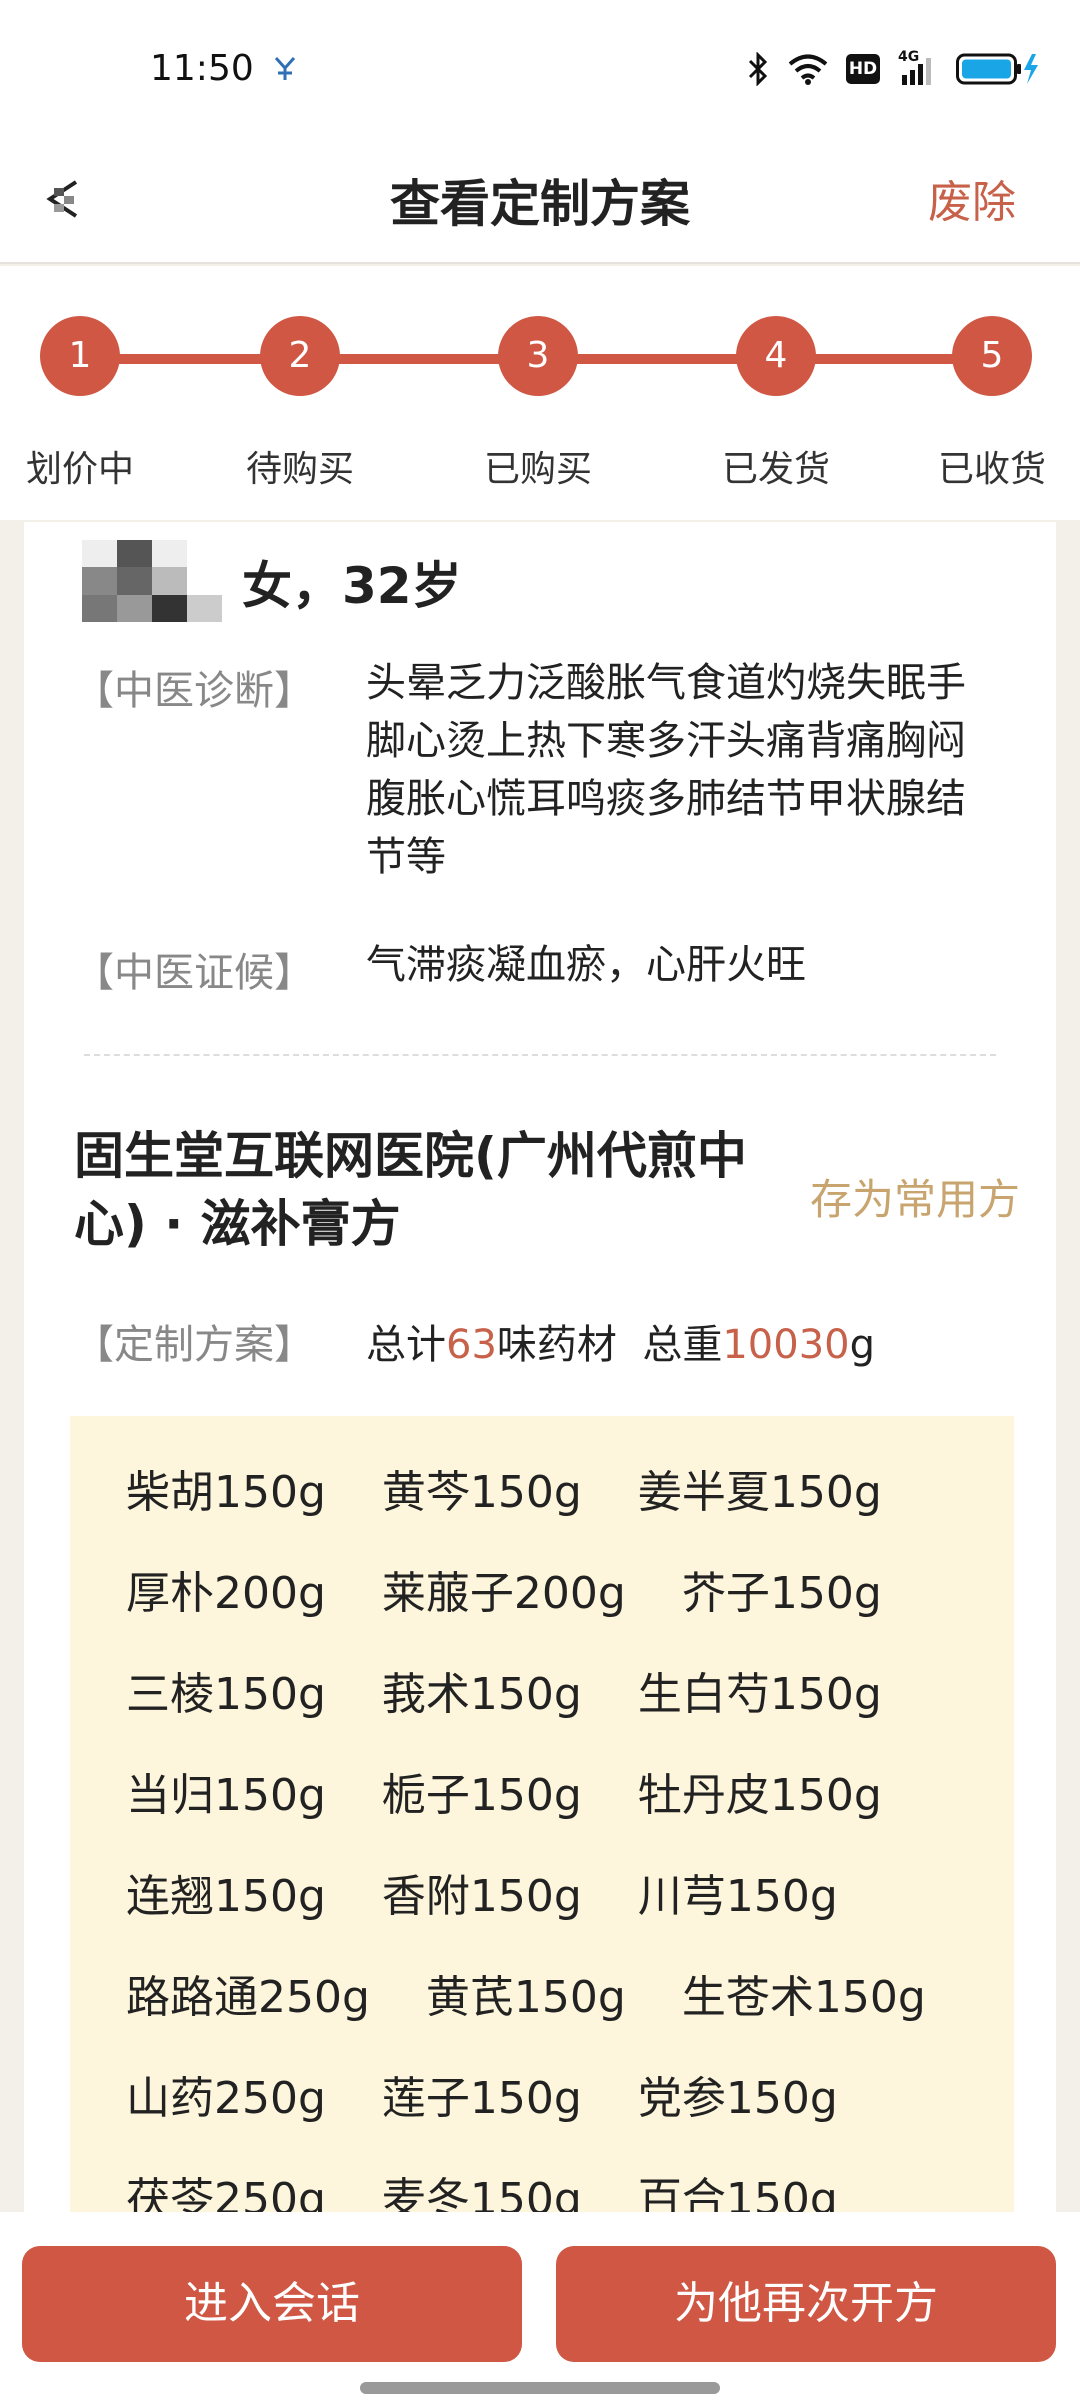 The width and height of the screenshot is (1080, 2400). I want to click on herb-item: 香附150g, so click(481, 1896).